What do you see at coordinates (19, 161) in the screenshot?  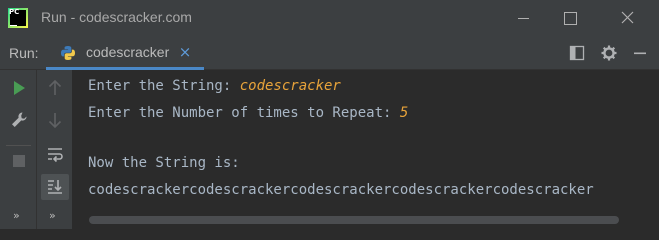 I see `stop-icon` at bounding box center [19, 161].